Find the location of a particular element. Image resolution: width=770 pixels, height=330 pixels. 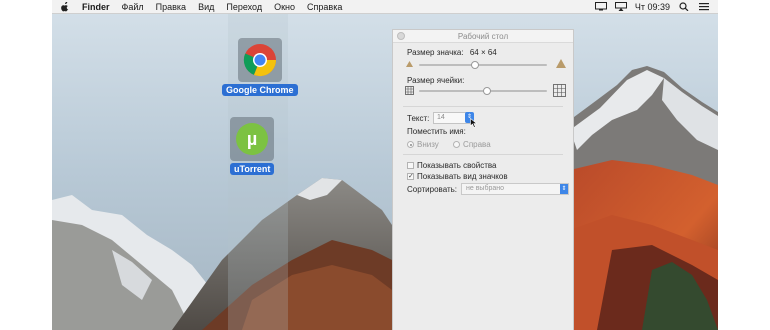

icon-size-slider-track is located at coordinates (483, 65).